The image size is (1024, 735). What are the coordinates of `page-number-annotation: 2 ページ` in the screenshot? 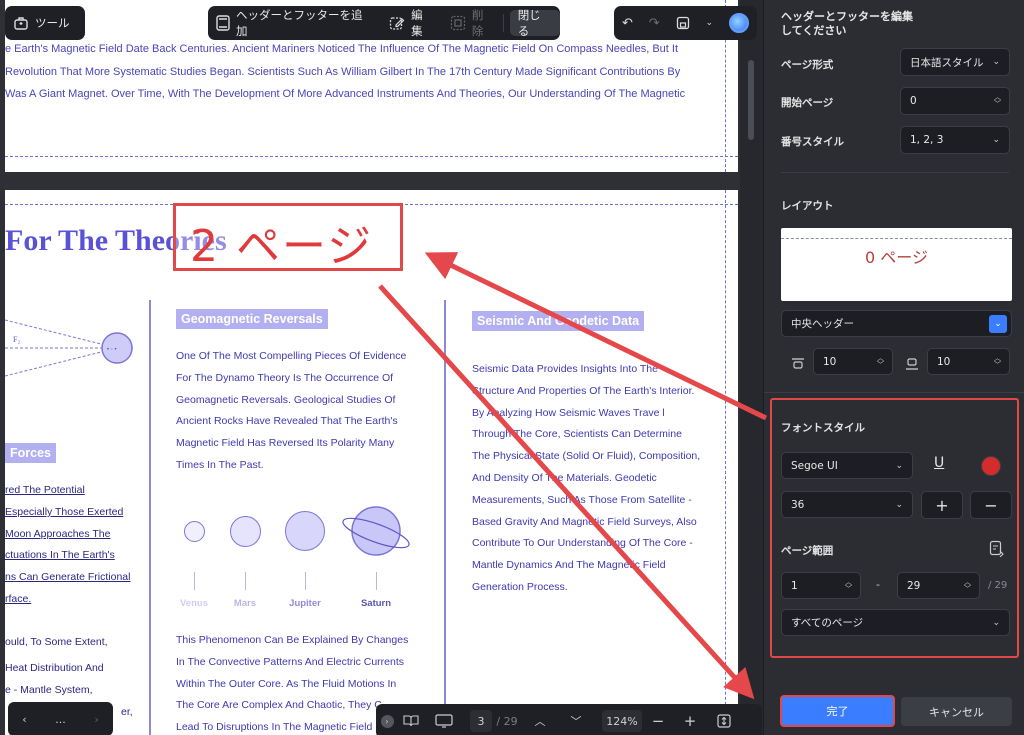 It's located at (288, 237).